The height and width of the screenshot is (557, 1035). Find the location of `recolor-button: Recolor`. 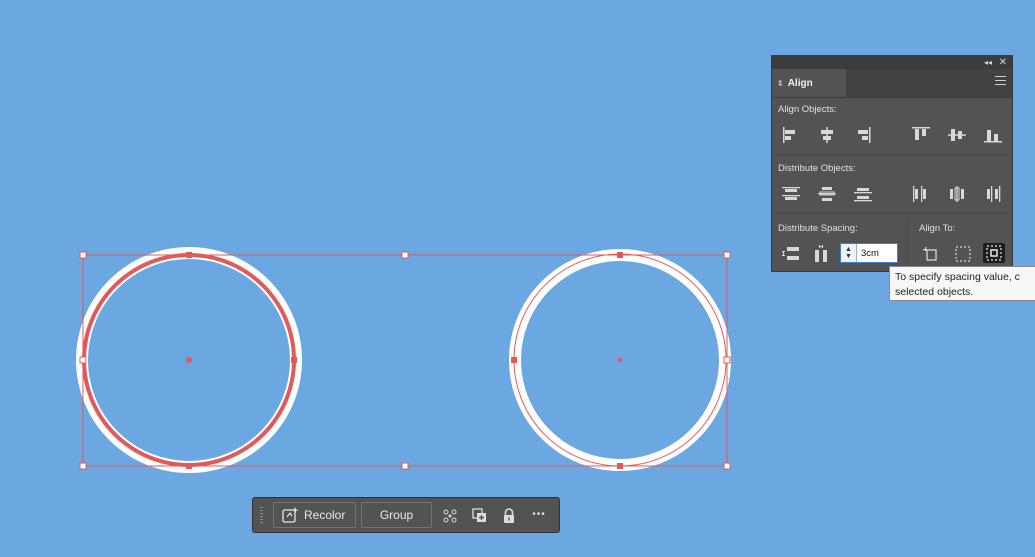

recolor-button: Recolor is located at coordinates (314, 515).